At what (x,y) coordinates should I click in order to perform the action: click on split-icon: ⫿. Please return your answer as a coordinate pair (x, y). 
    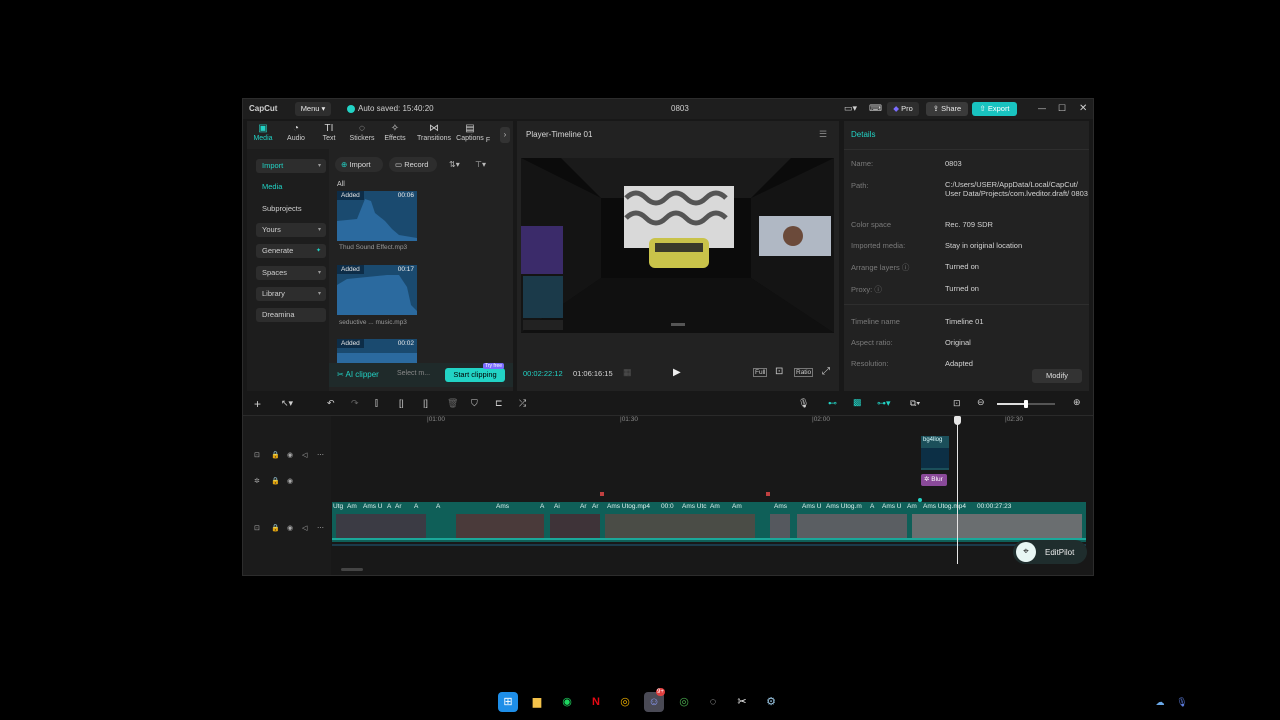
    Looking at the image, I should click on (376, 403).